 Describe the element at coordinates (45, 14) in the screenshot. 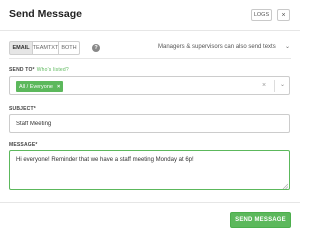

I see `modal-title: Send Message` at that location.